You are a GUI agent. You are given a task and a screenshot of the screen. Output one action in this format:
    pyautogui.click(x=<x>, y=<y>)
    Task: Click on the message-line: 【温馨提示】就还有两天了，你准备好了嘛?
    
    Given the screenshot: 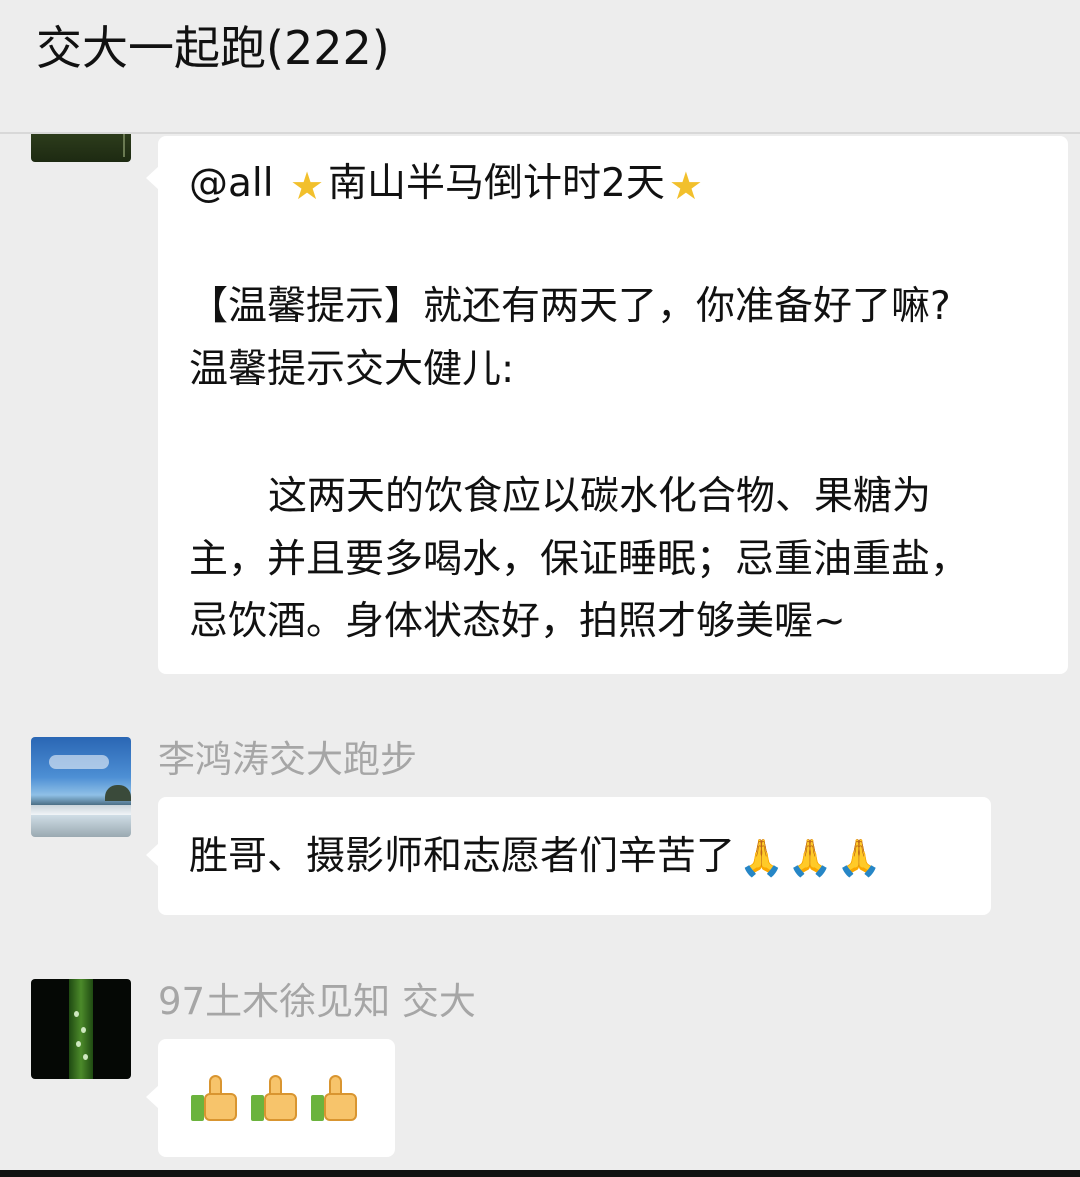 What is the action you would take?
    pyautogui.click(x=570, y=306)
    